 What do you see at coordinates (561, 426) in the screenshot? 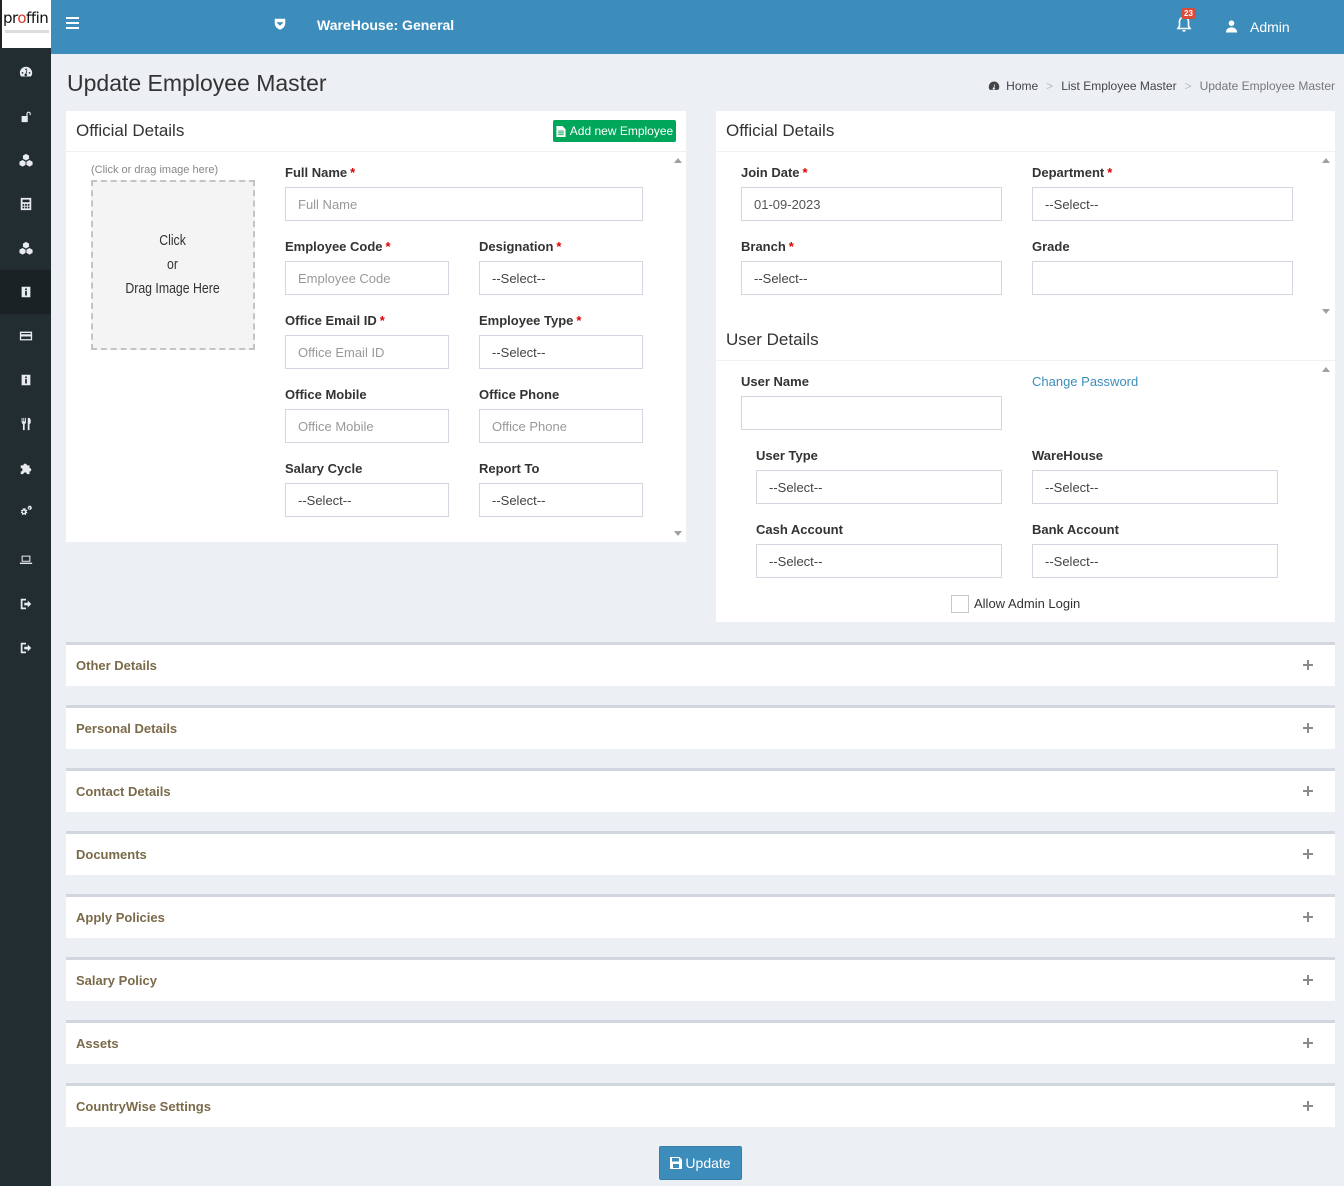
I see `office-phone-input: Office Phone` at bounding box center [561, 426].